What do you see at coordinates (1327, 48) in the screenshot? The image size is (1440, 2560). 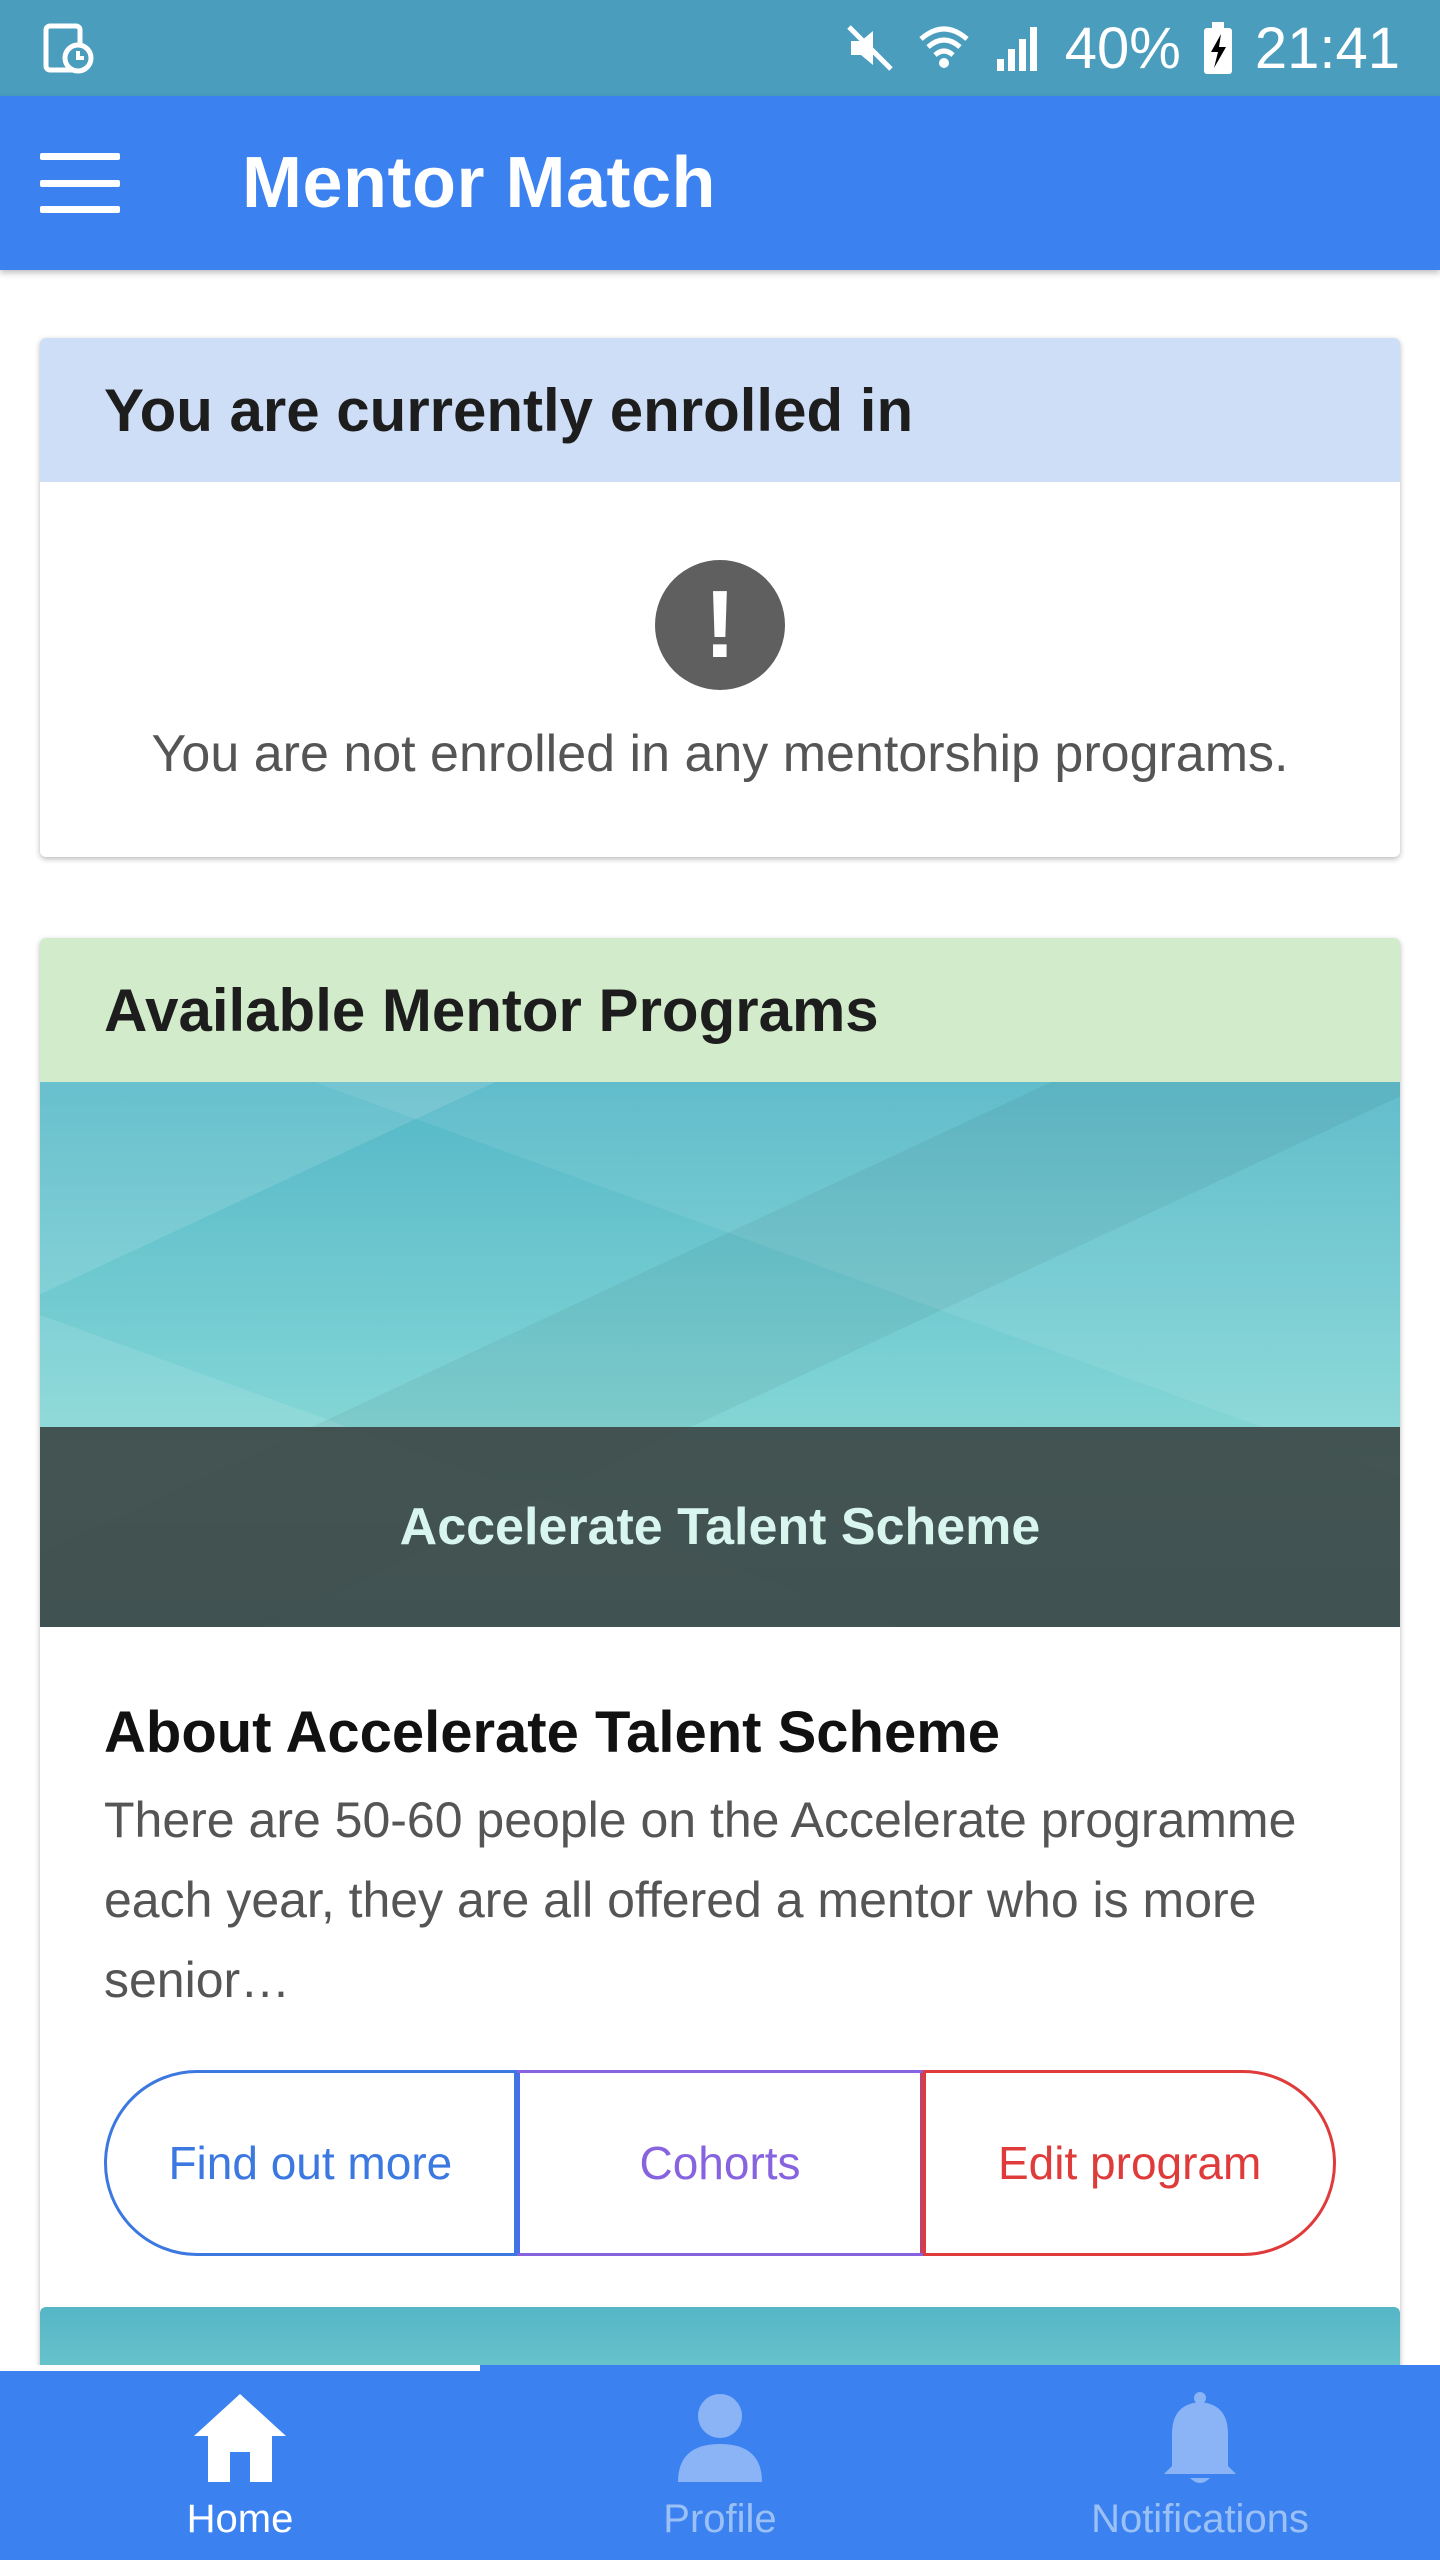 I see `clock-time: 21:41` at bounding box center [1327, 48].